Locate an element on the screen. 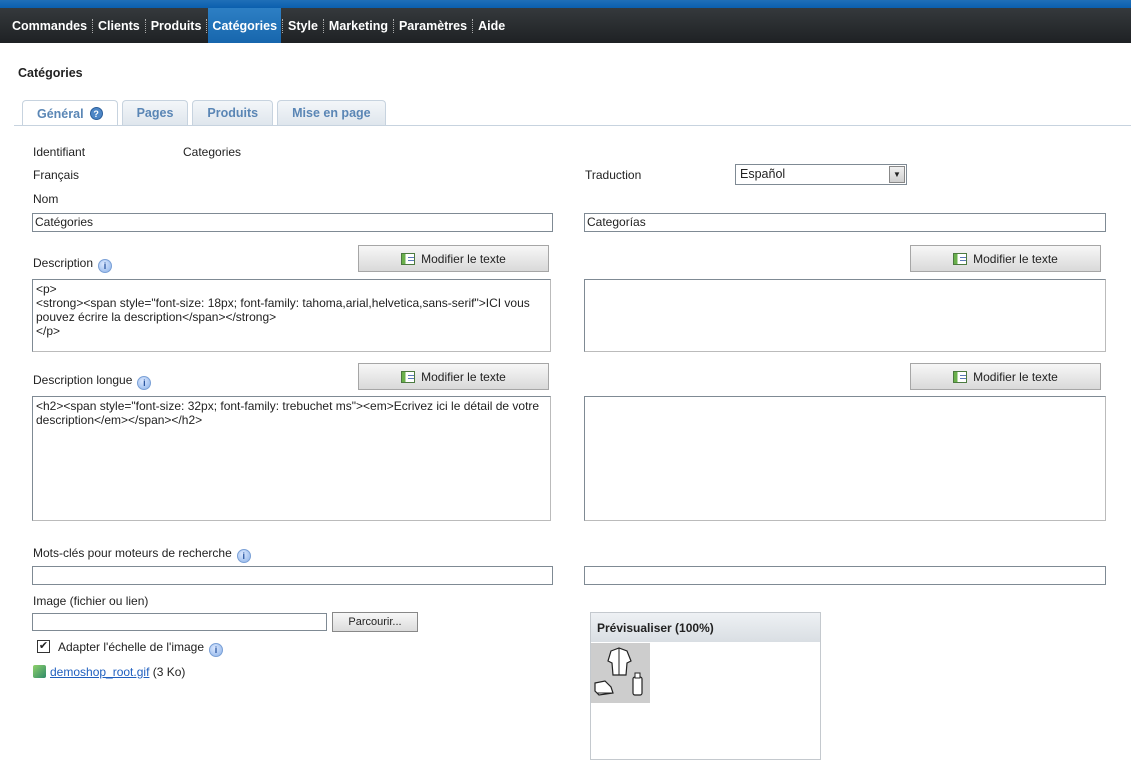 The width and height of the screenshot is (1131, 760). keywords-label: Mots-clés pour moteurs de recherche i is located at coordinates (142, 554).